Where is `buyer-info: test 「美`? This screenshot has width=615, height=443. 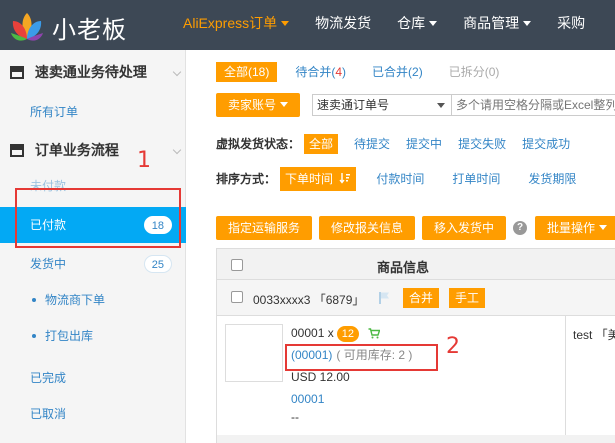 buyer-info: test 「美 is located at coordinates (594, 335).